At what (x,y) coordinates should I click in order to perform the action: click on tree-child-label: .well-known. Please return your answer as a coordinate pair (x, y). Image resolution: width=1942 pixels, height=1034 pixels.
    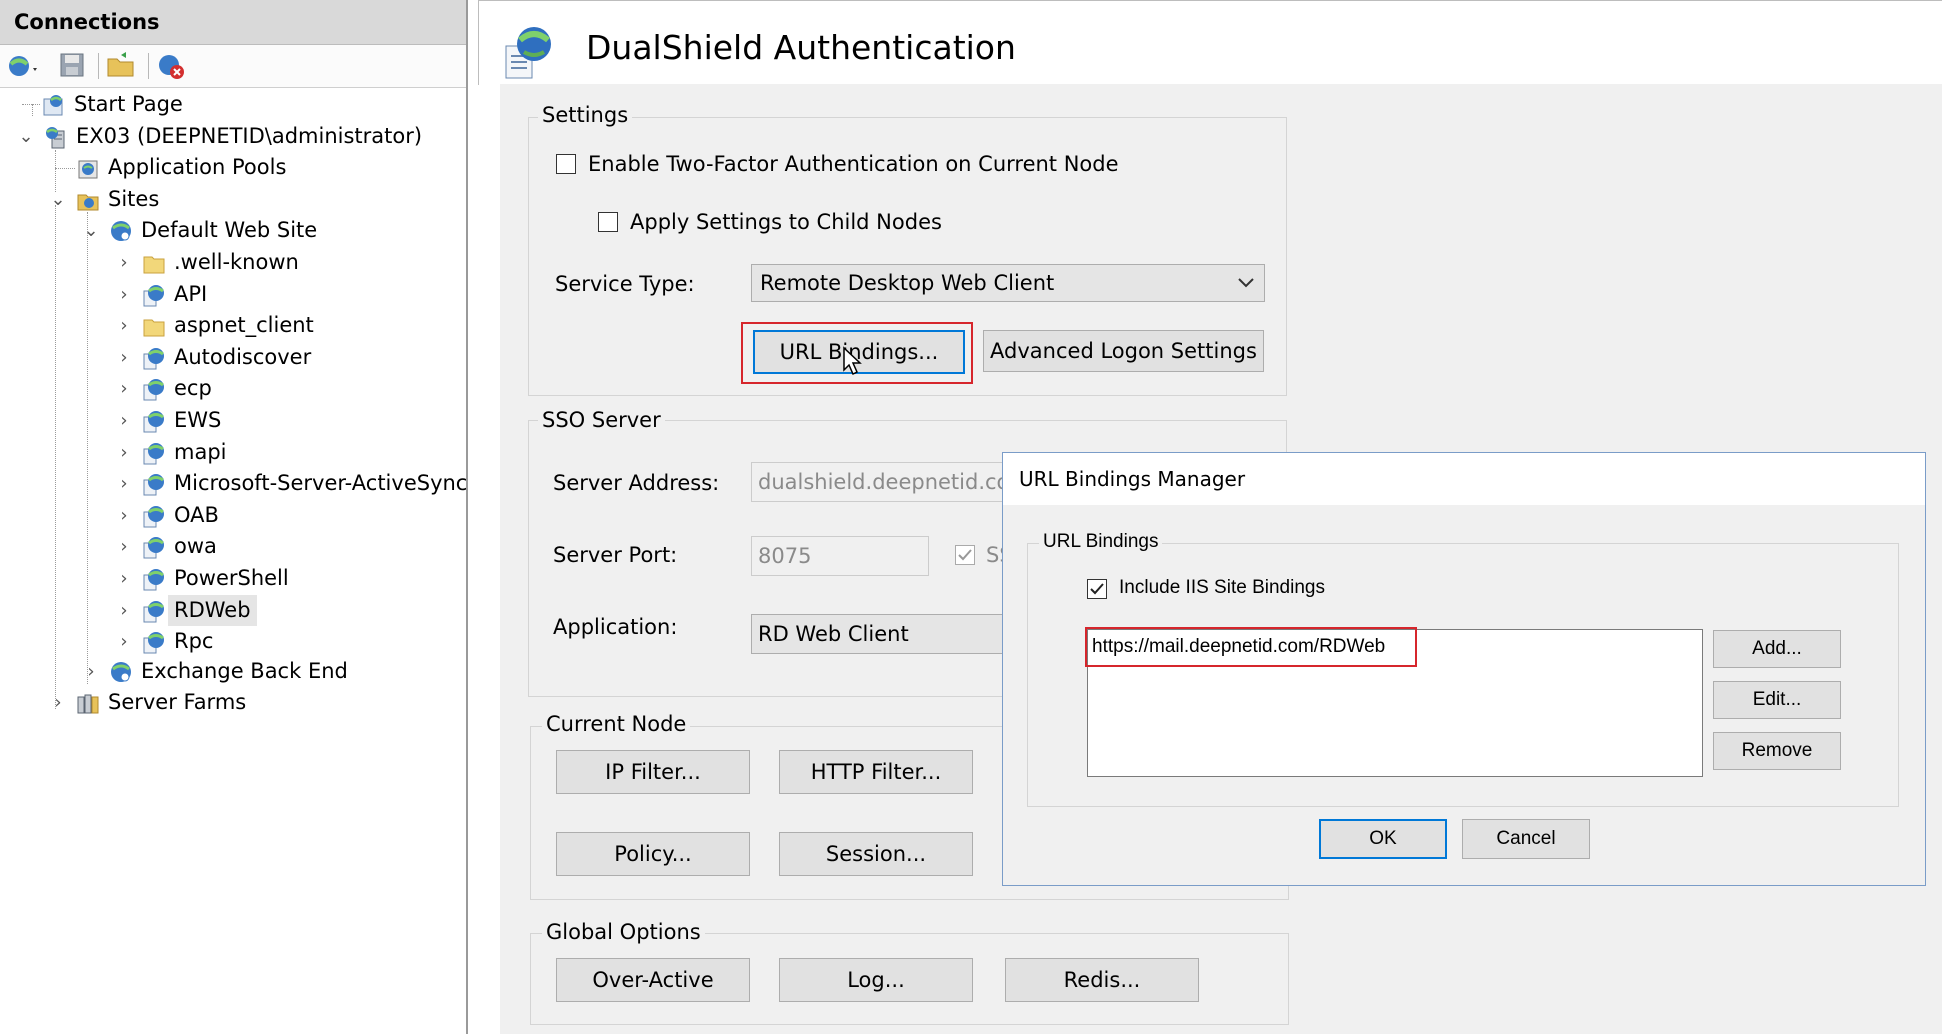
    Looking at the image, I should click on (236, 262).